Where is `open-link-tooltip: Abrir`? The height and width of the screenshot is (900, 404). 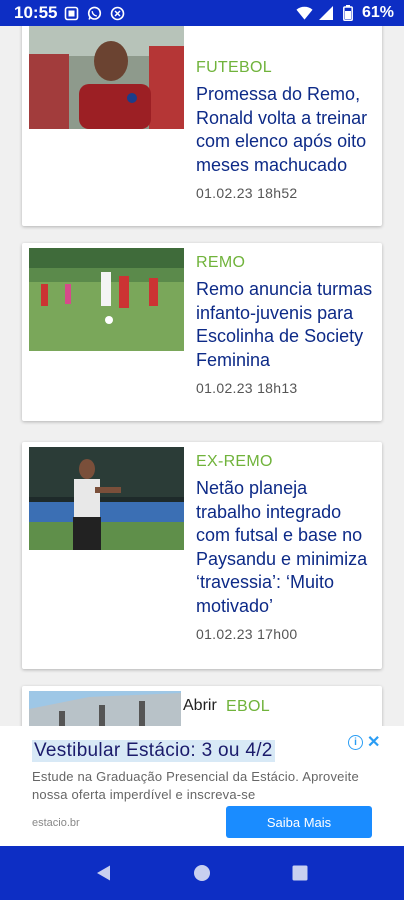
open-link-tooltip: Abrir is located at coordinates (200, 706).